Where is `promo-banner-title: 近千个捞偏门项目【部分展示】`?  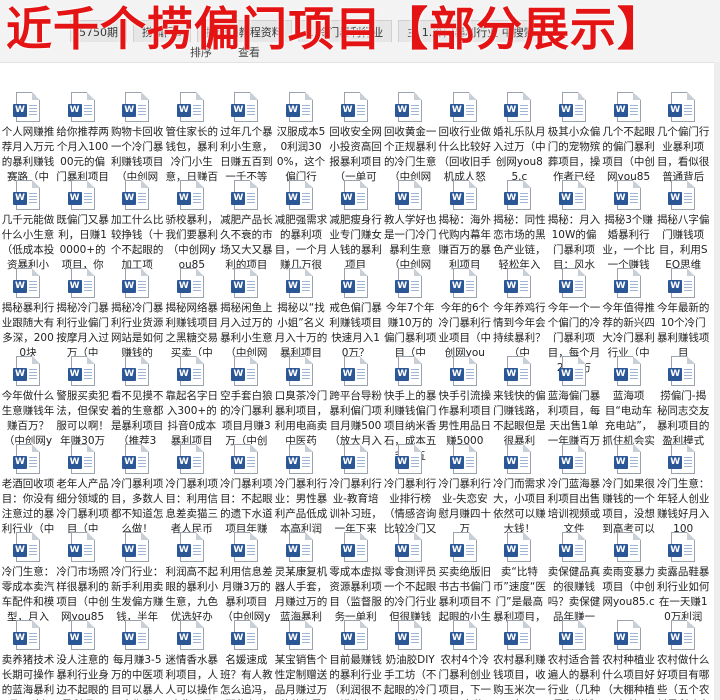
promo-banner-title: 近千个捞偏门项目【部分展示】 is located at coordinates (335, 29).